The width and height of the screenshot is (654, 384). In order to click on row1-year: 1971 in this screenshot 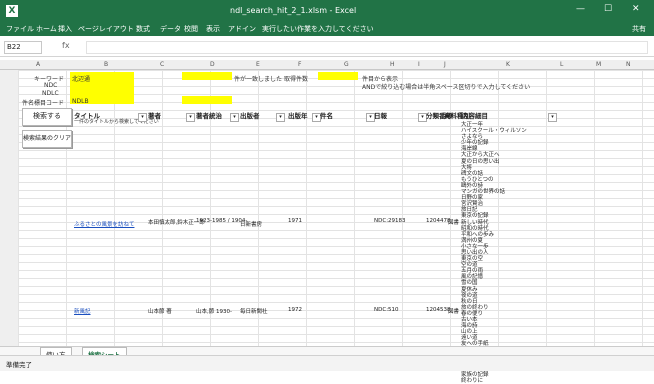, I will do `click(295, 221)`.